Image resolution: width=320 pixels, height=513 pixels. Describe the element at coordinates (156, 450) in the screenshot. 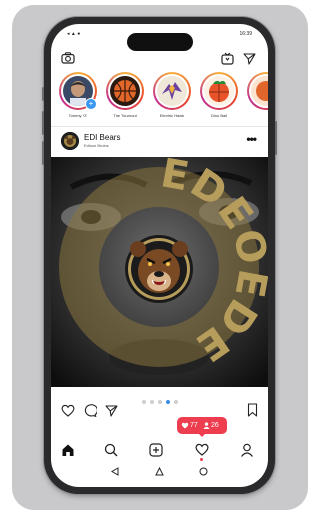

I see `add-post-icon` at that location.